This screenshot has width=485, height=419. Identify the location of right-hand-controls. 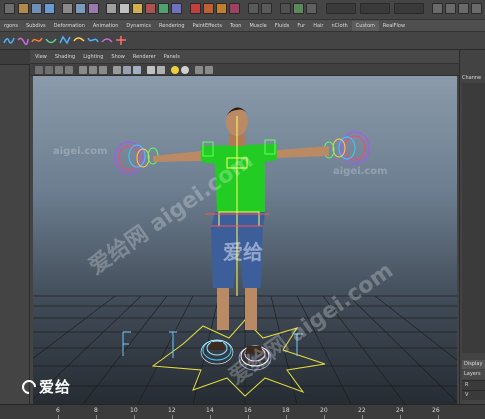
(346, 148).